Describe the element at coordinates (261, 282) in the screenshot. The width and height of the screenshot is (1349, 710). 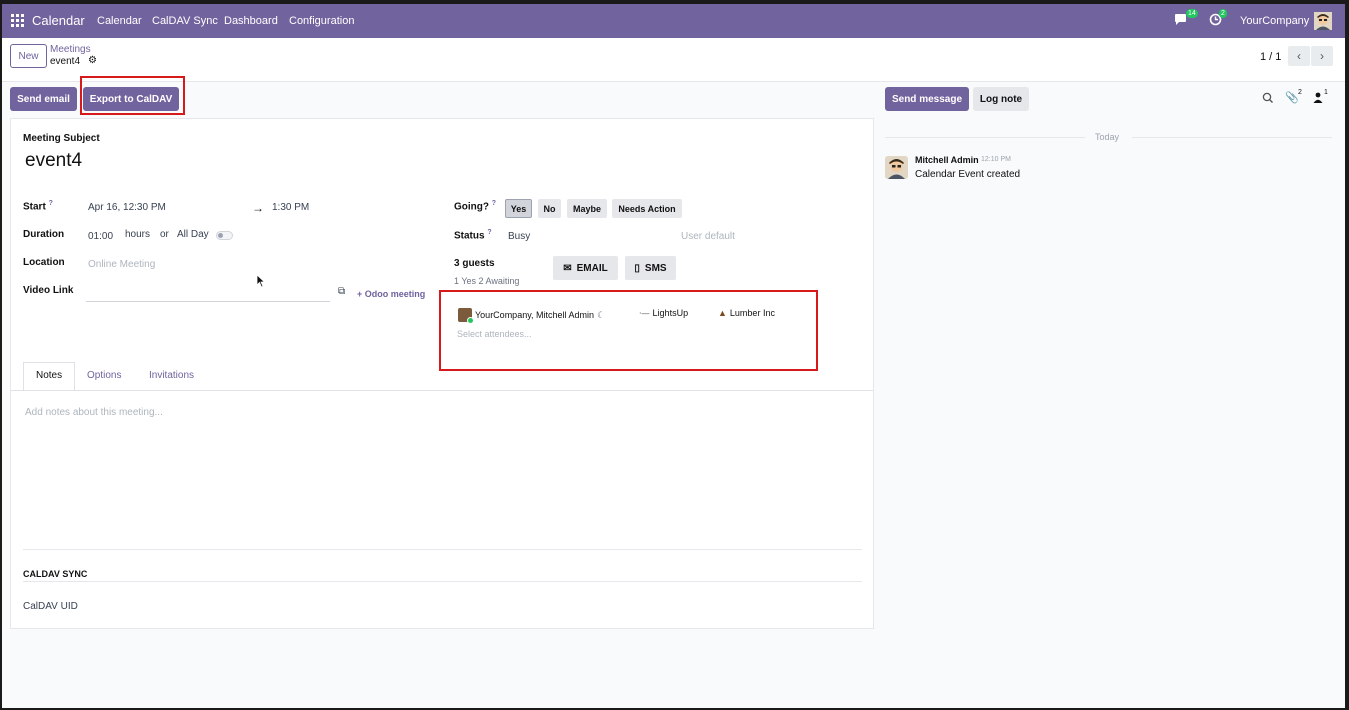
I see `mouse-cursor-icon` at that location.